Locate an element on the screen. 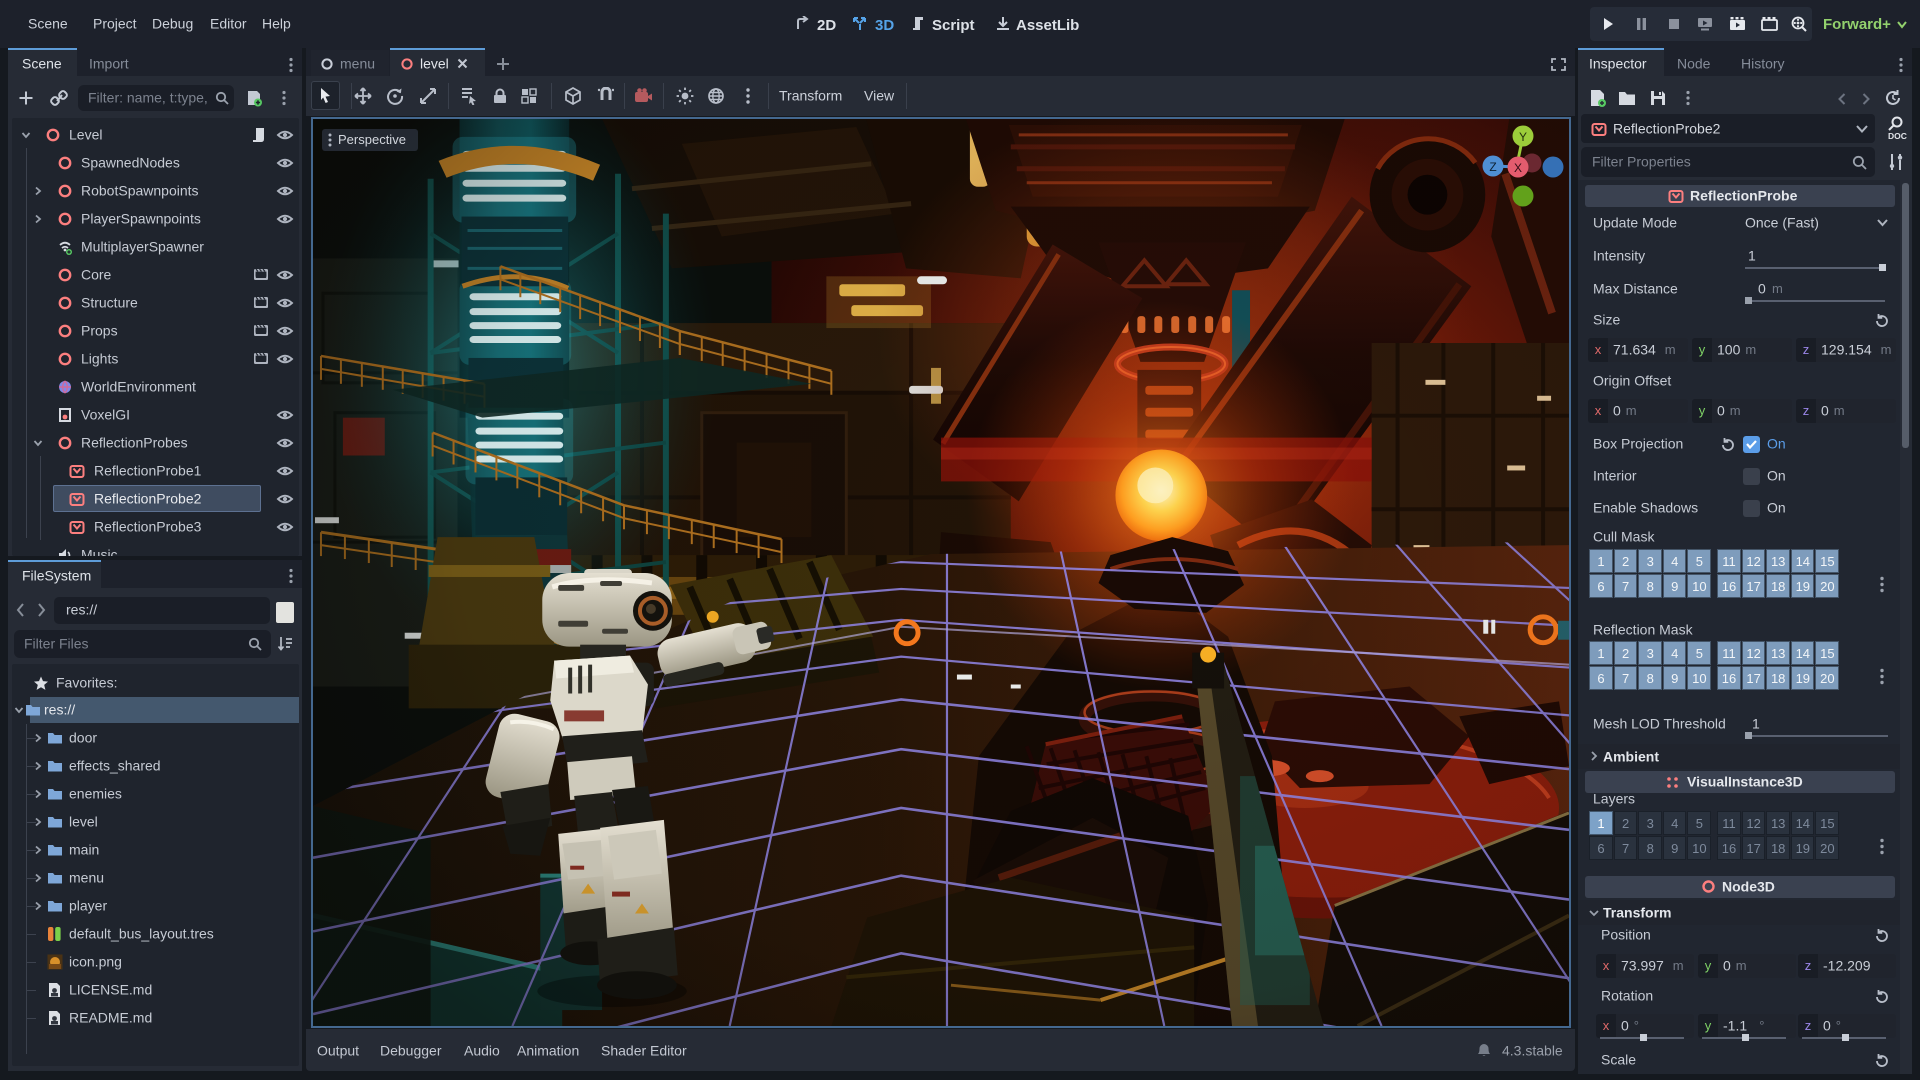  svg-text: Y is located at coordinates (1523, 137).